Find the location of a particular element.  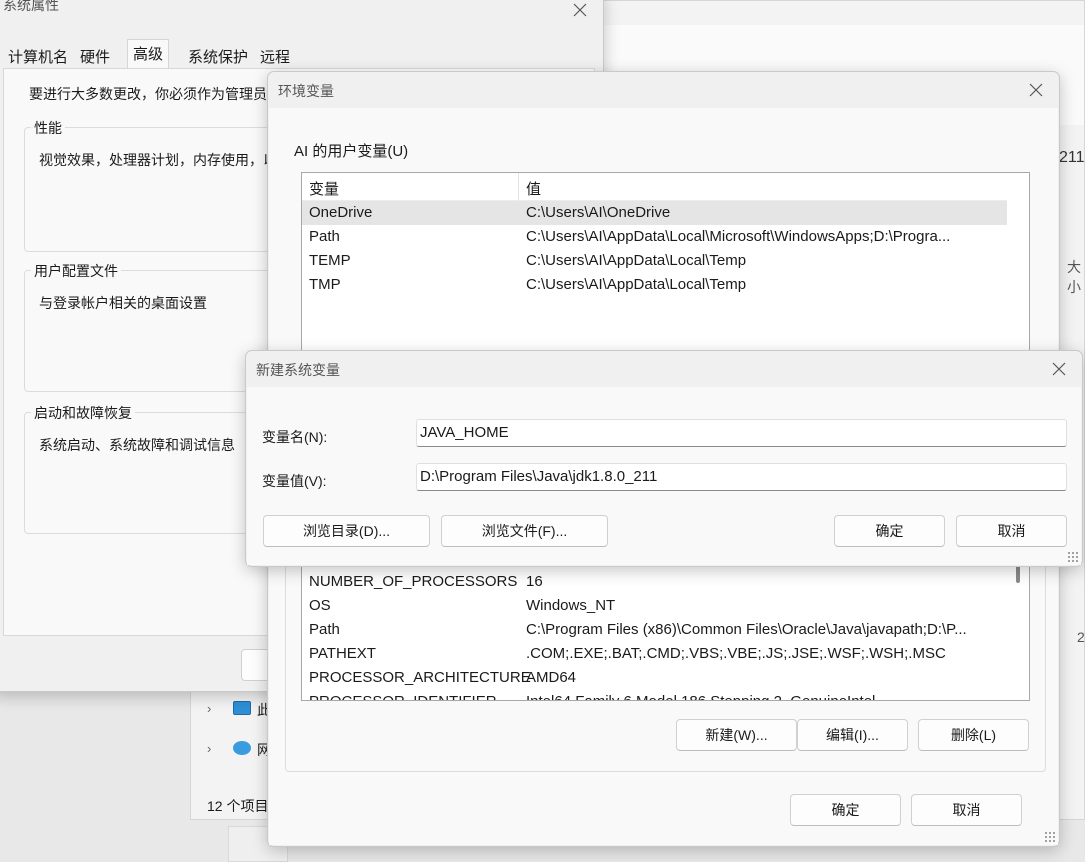

variable-value: C:\Users\AI\OneDrive is located at coordinates (598, 212).